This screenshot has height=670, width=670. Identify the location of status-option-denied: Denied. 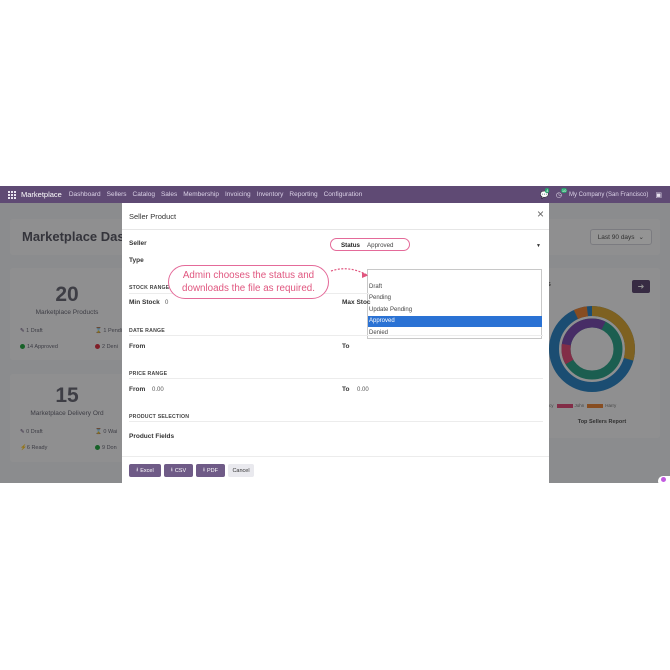
(455, 333).